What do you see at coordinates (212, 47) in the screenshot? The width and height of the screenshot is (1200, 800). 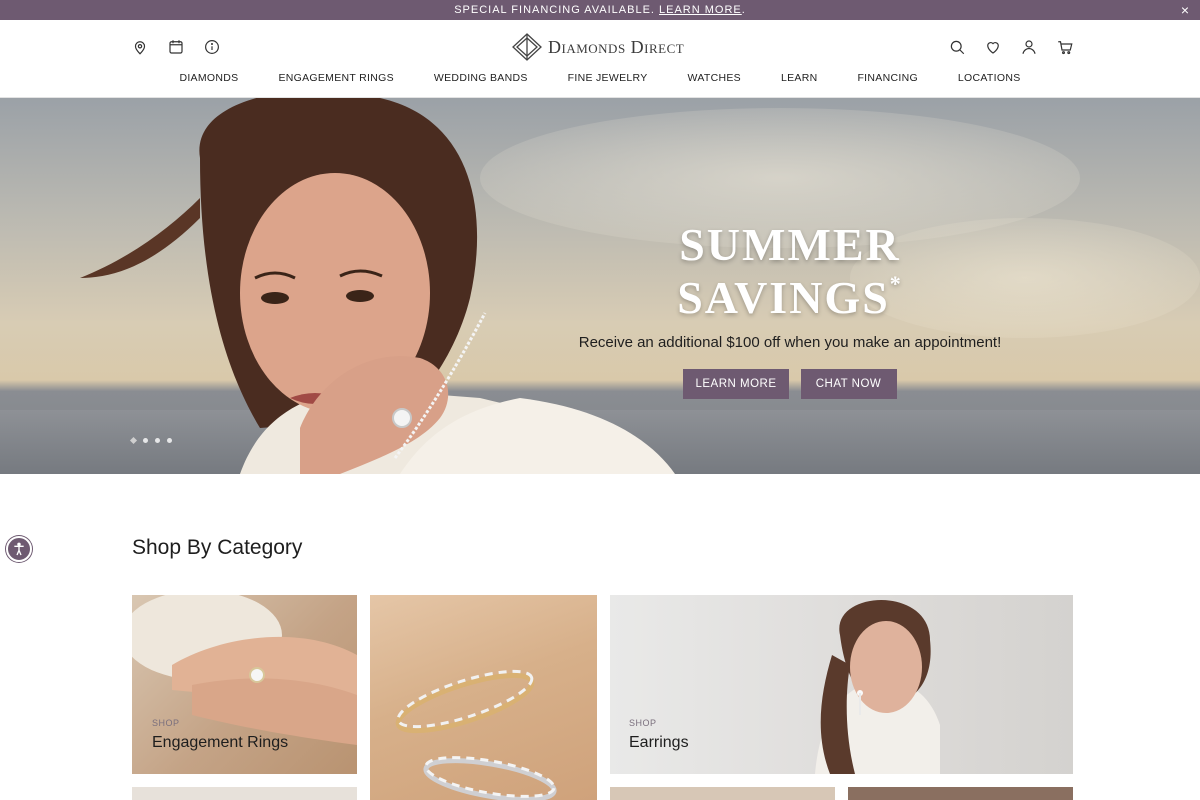 I see `info-icon` at bounding box center [212, 47].